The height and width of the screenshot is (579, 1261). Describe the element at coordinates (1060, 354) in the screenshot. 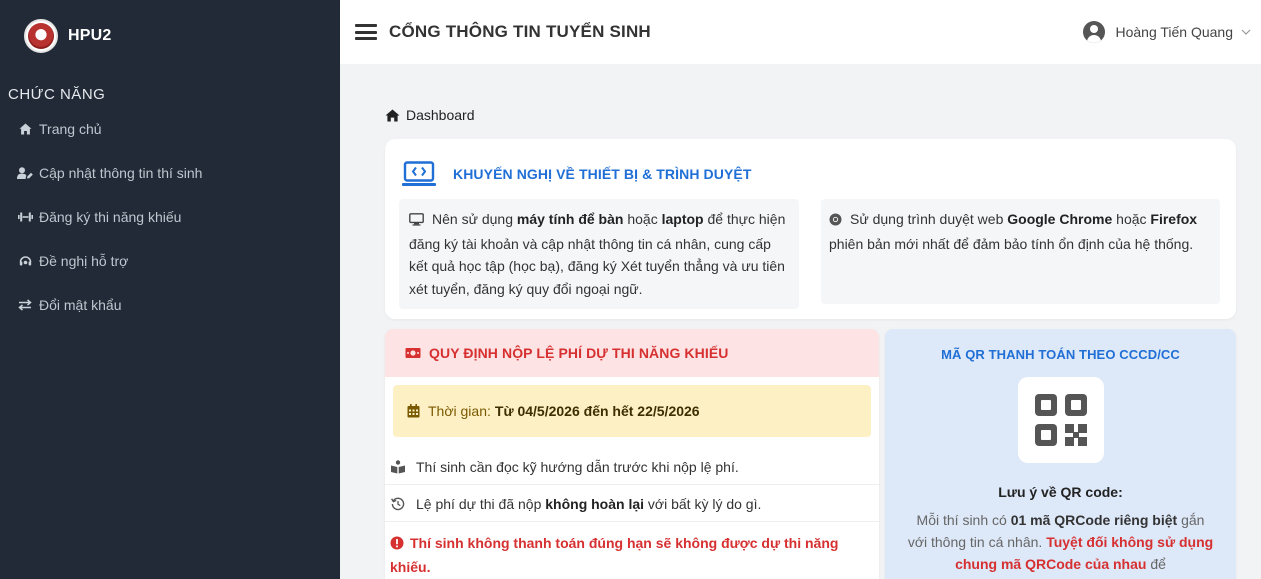

I see `qr-title: MÃ QR THANH TOÁN THEO CCCD/CC` at that location.